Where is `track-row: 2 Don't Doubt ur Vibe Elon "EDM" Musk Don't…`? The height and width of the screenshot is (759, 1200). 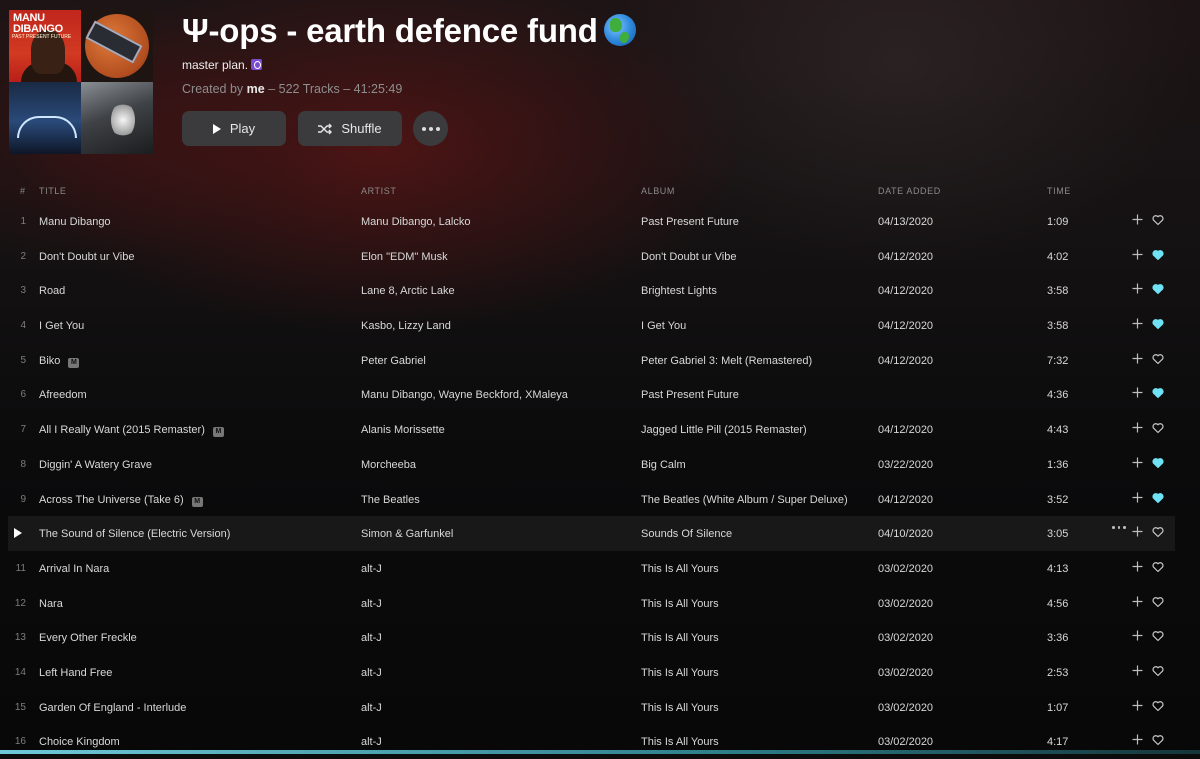
track-row: 2 Don't Doubt ur Vibe Elon "EDM" Musk Don't… is located at coordinates (600, 256).